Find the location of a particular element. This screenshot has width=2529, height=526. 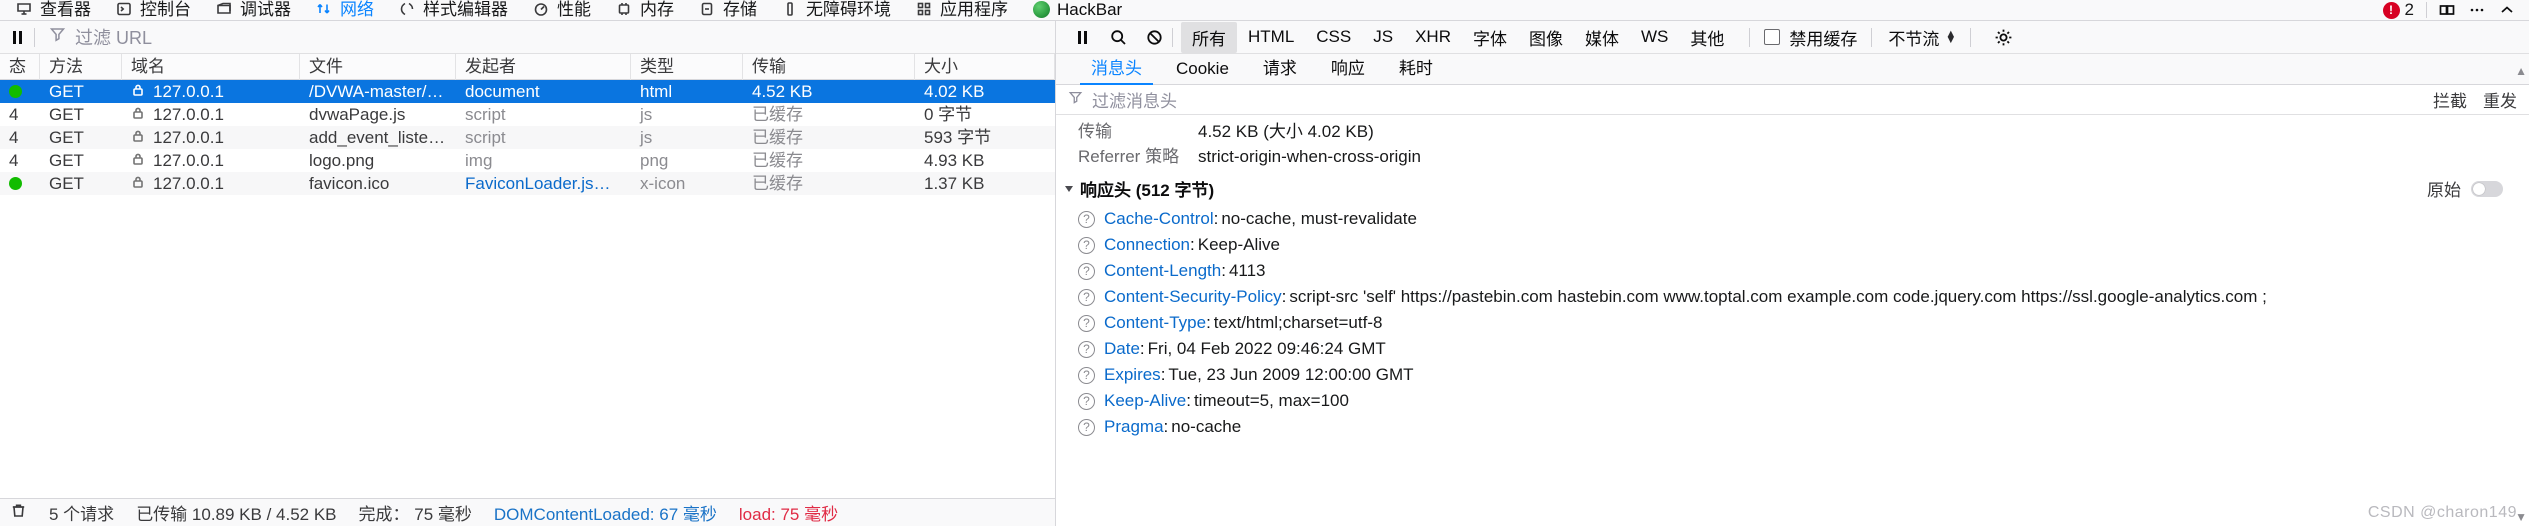

devtools-tab-performance: 性能 is located at coordinates (562, 10).